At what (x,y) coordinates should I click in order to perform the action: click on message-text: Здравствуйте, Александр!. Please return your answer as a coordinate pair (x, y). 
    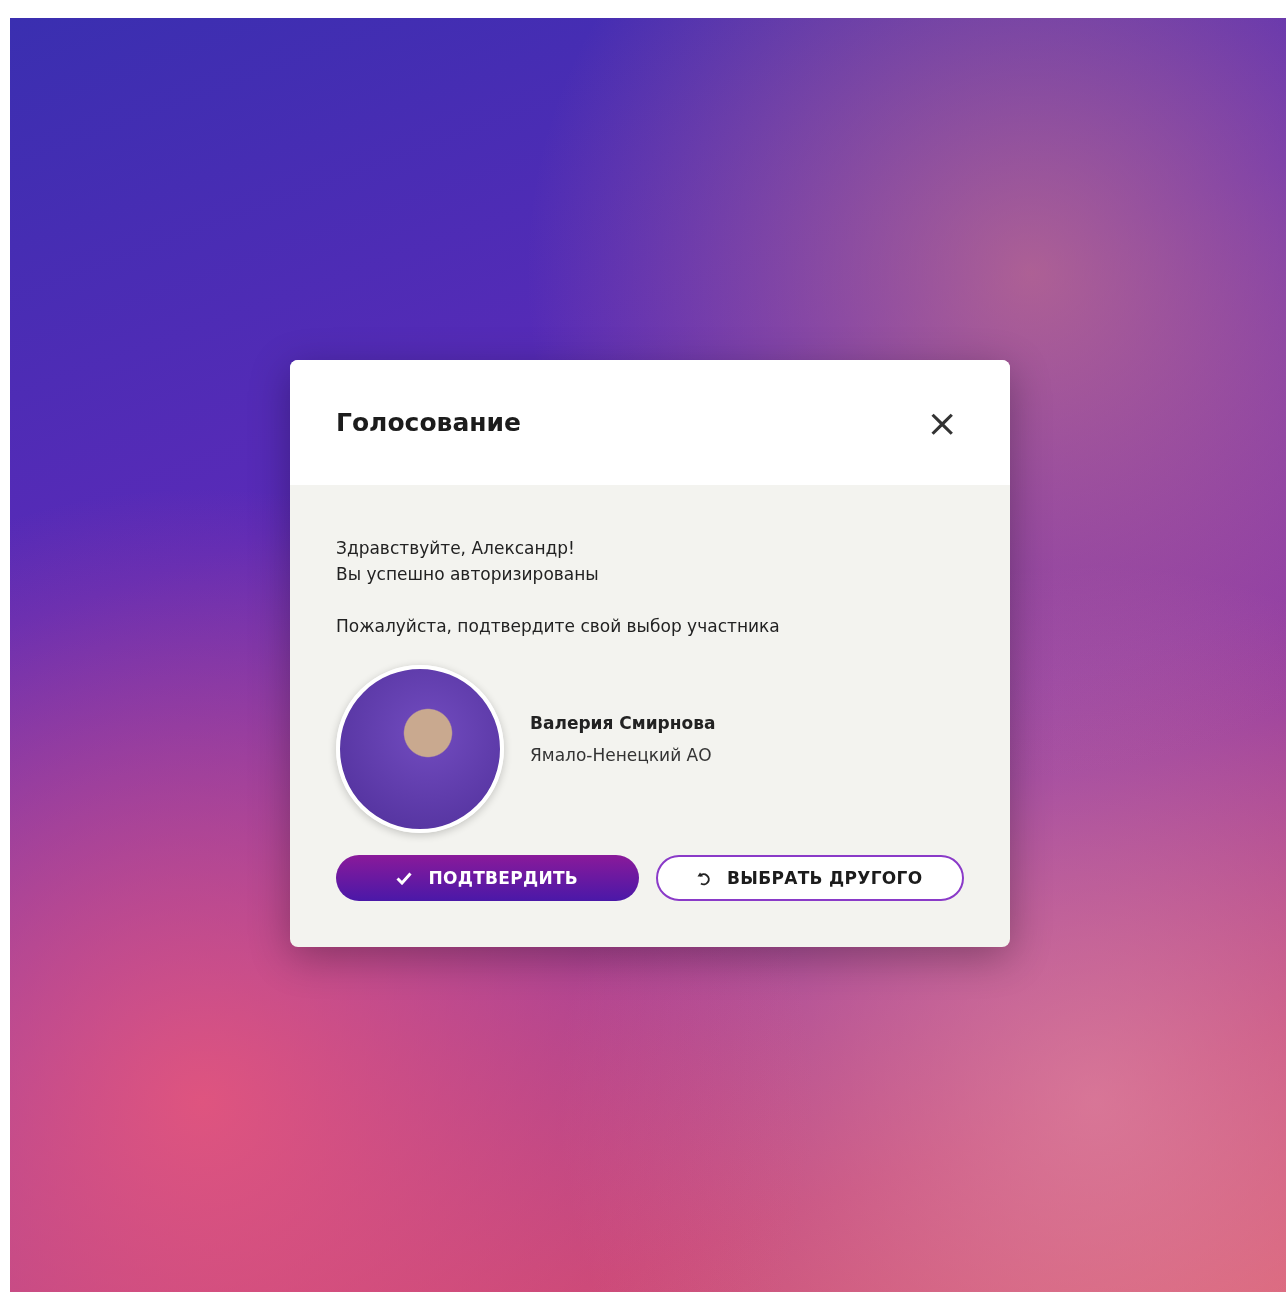
    Looking at the image, I should click on (456, 548).